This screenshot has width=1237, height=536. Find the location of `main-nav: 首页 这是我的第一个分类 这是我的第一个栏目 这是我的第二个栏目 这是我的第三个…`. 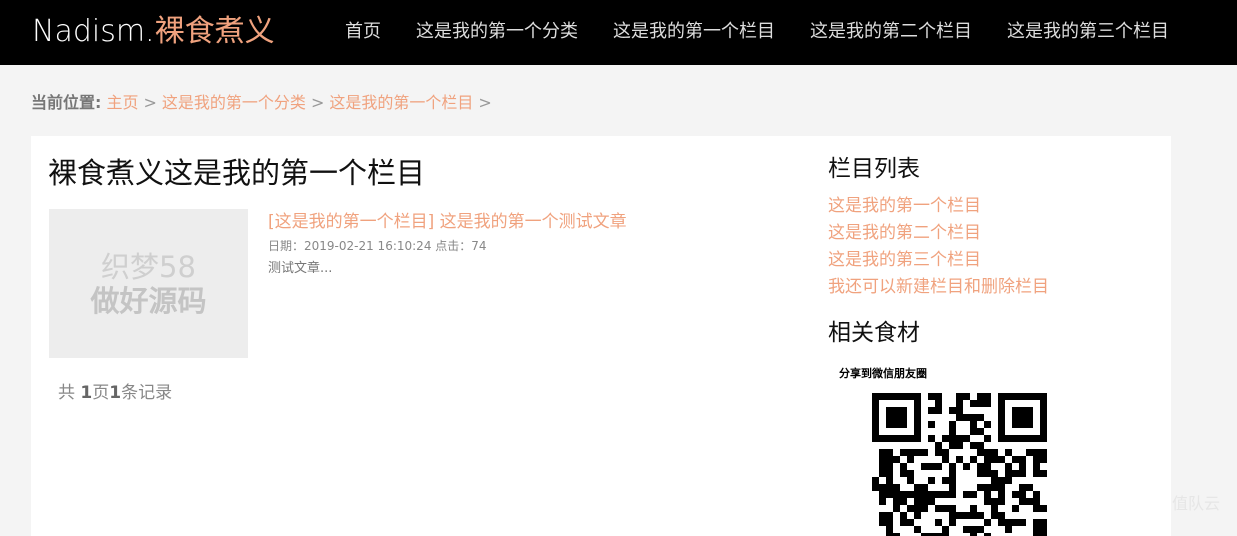

main-nav: 首页 这是我的第一个分类 这是我的第一个栏目 这是我的第二个栏目 这是我的第三个… is located at coordinates (774, 32).